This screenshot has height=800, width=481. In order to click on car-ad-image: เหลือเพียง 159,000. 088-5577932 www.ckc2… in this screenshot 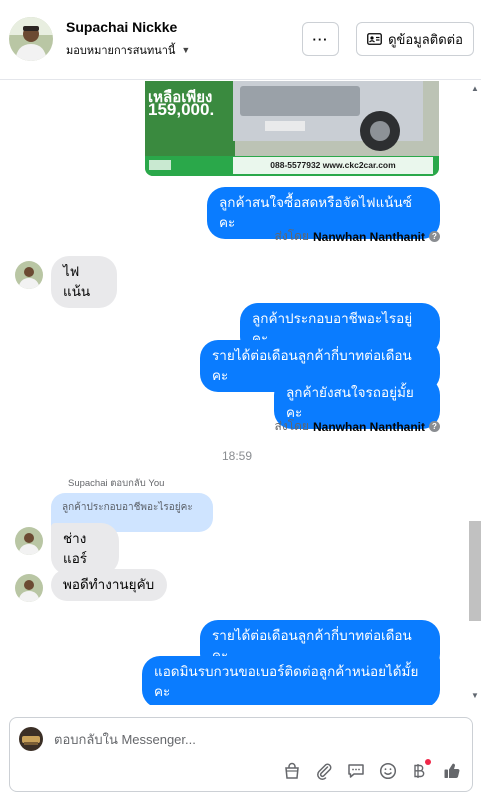, I will do `click(292, 128)`.